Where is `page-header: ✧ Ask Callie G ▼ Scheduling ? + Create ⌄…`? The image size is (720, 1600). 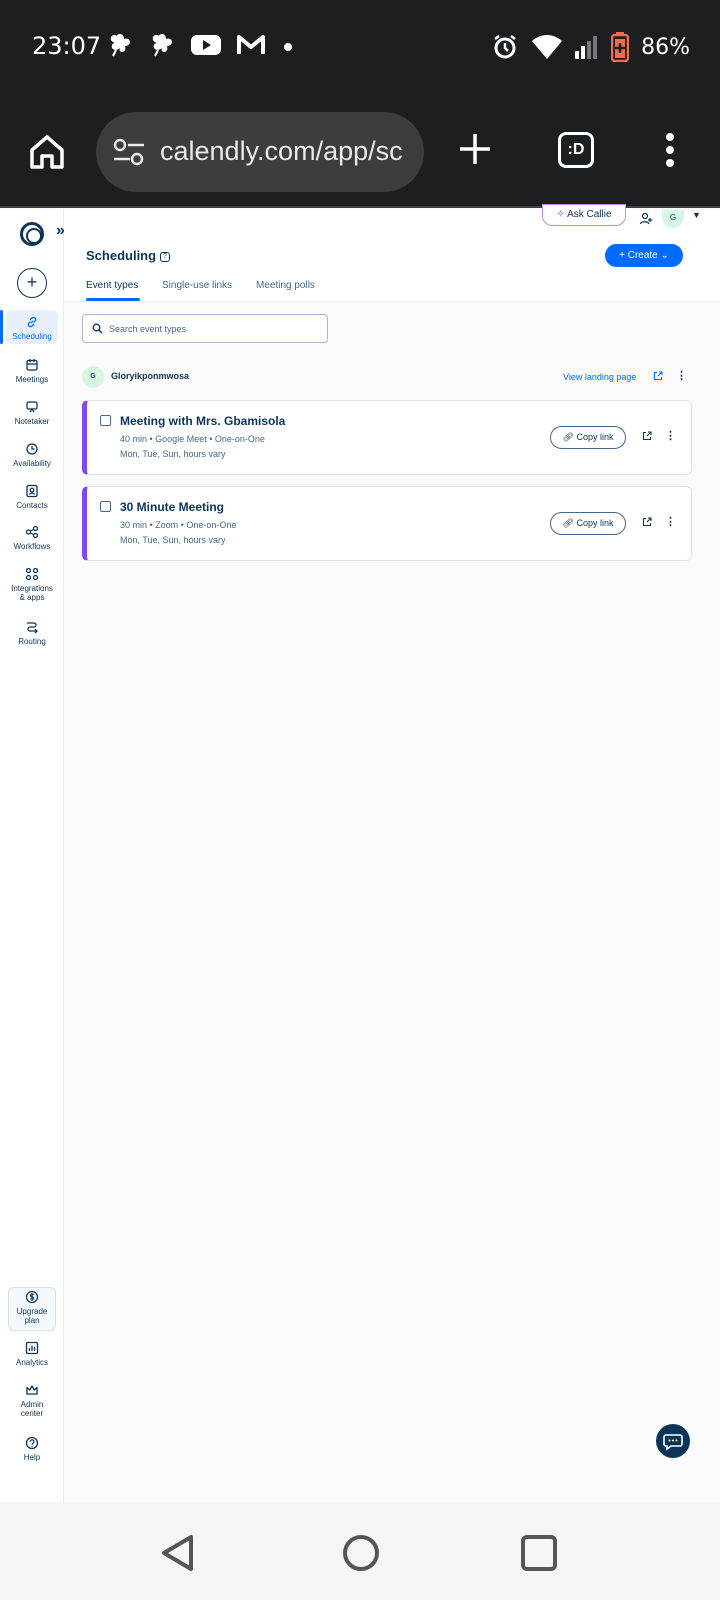 page-header: ✧ Ask Callie G ▼ Scheduling ? + Create ⌄… is located at coordinates (392, 253).